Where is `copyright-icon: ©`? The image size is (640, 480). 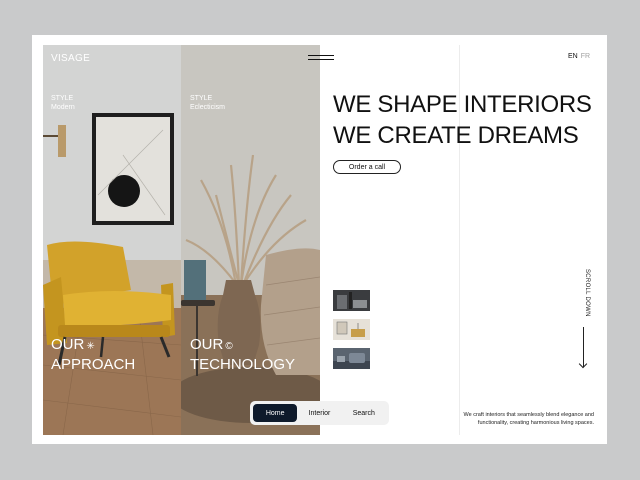
copyright-icon: © is located at coordinates (229, 346).